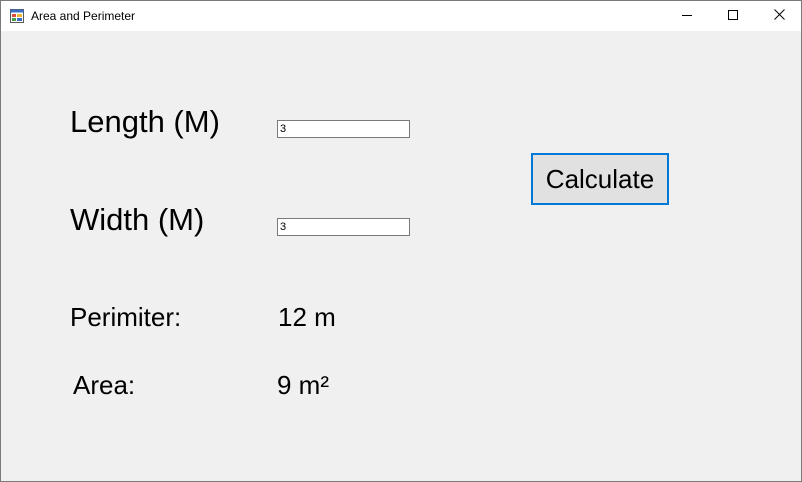  Describe the element at coordinates (343, 129) in the screenshot. I see `length-input` at that location.